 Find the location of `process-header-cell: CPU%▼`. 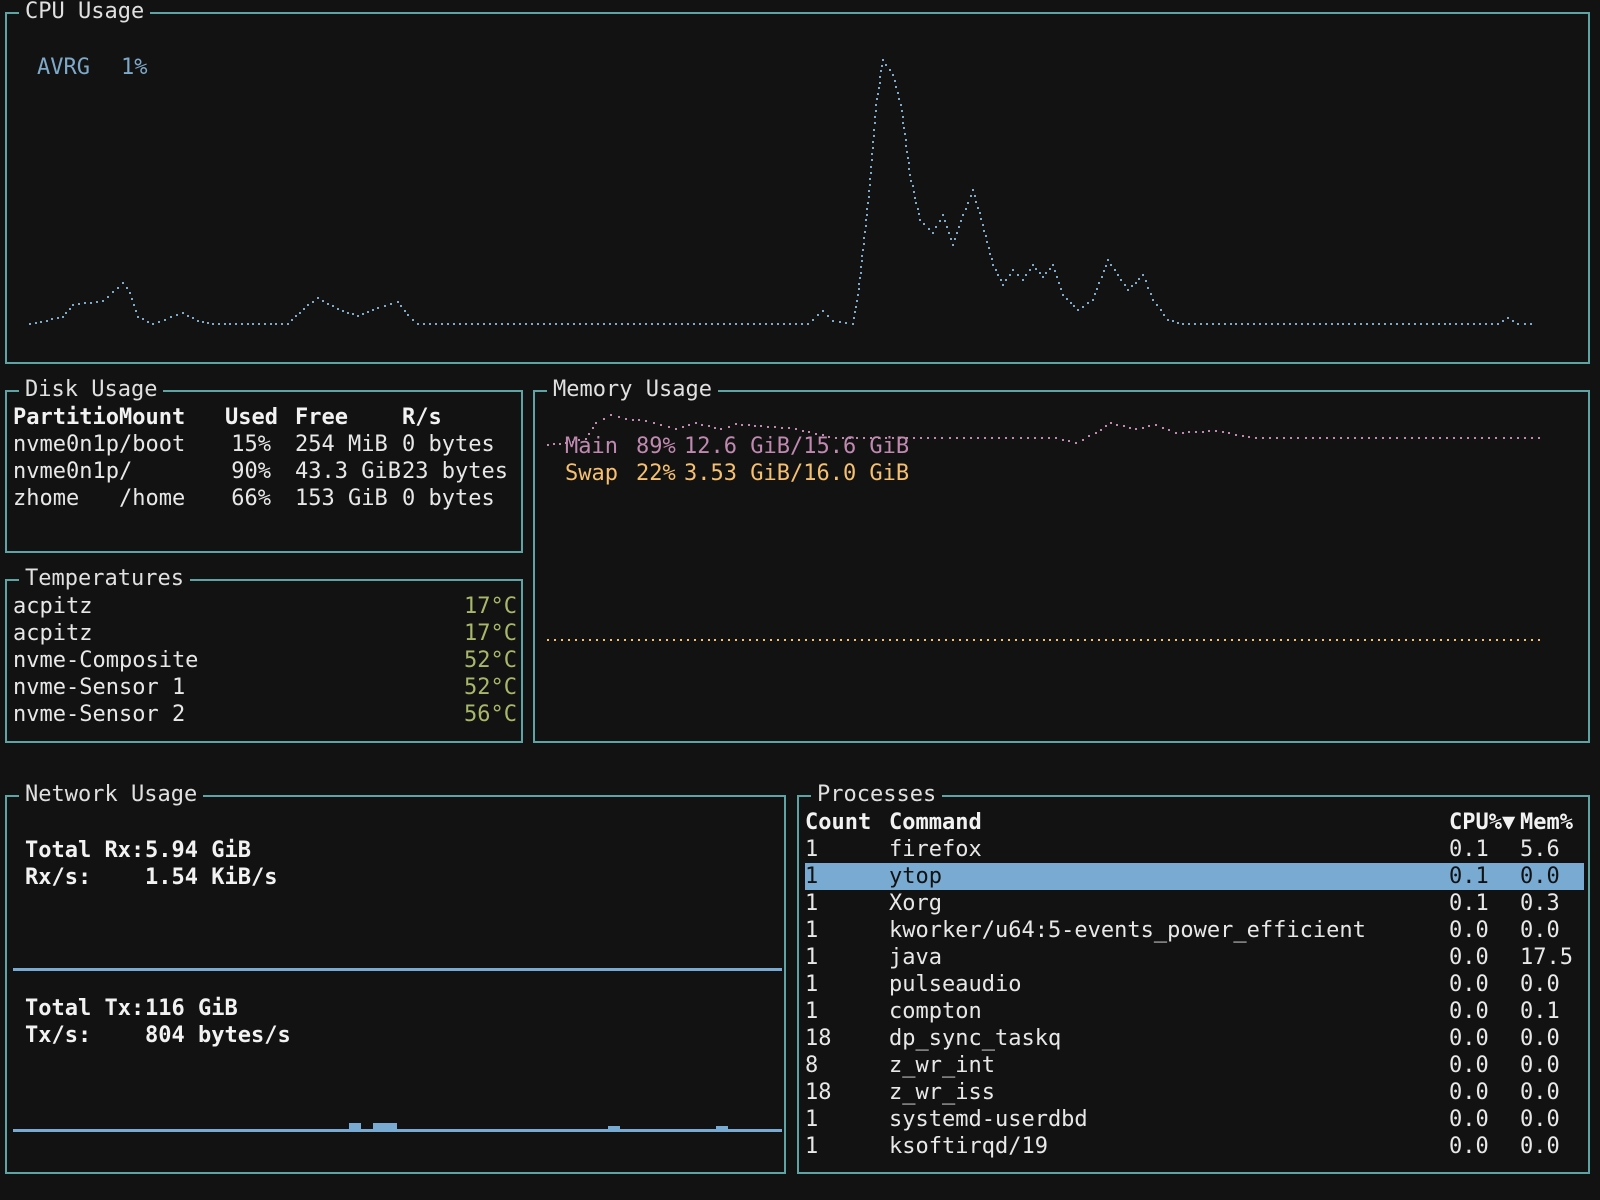

process-header-cell: CPU%▼ is located at coordinates (1482, 822).